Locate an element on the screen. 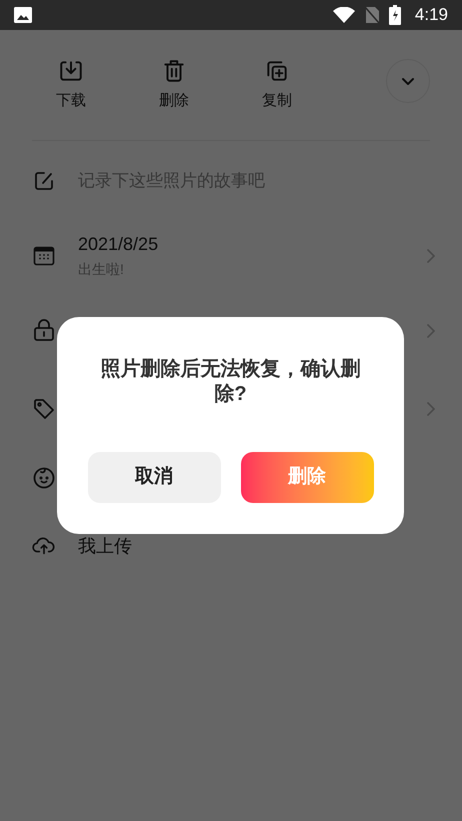 The width and height of the screenshot is (462, 821). lock-icon is located at coordinates (44, 330).